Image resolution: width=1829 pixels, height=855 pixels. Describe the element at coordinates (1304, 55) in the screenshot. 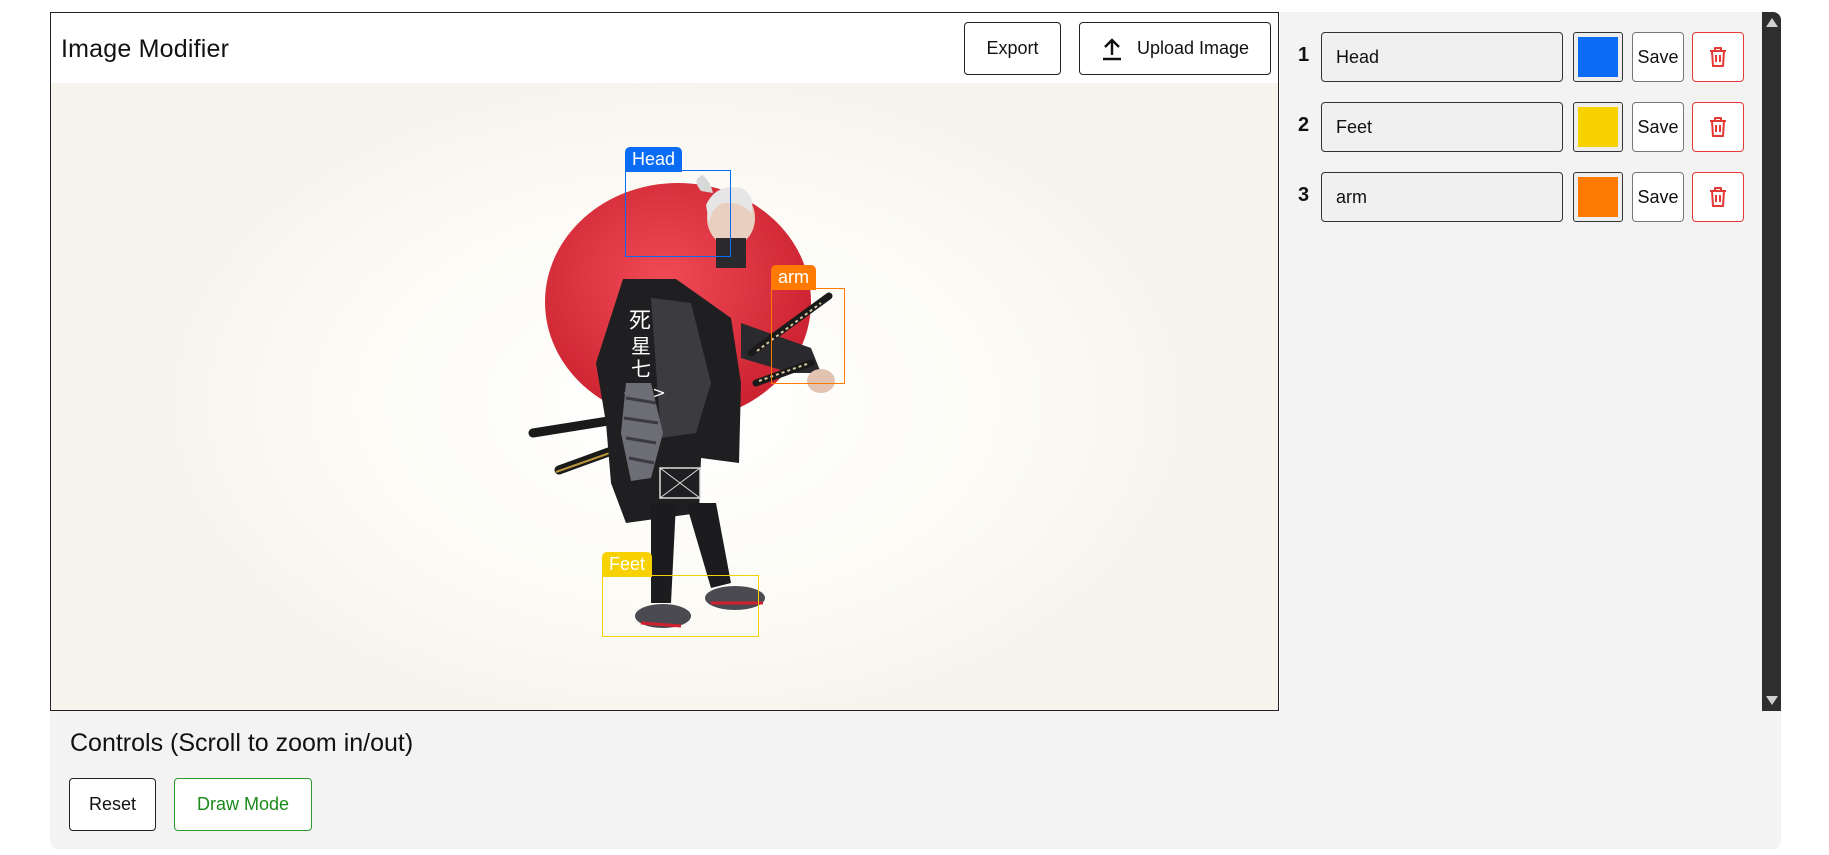

I see `row-number: 1` at that location.